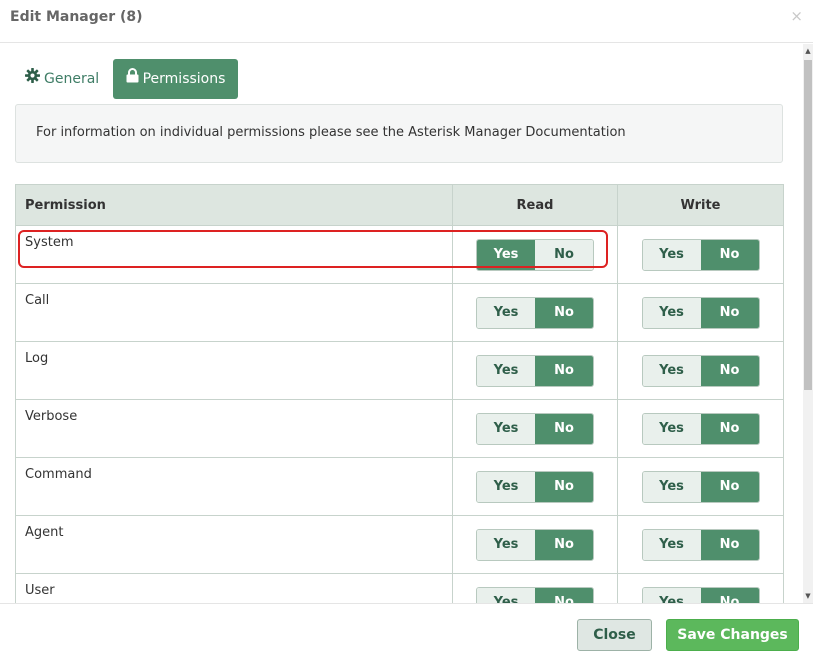 The image size is (813, 663). Describe the element at coordinates (808, 225) in the screenshot. I see `scroll-thumb` at that location.